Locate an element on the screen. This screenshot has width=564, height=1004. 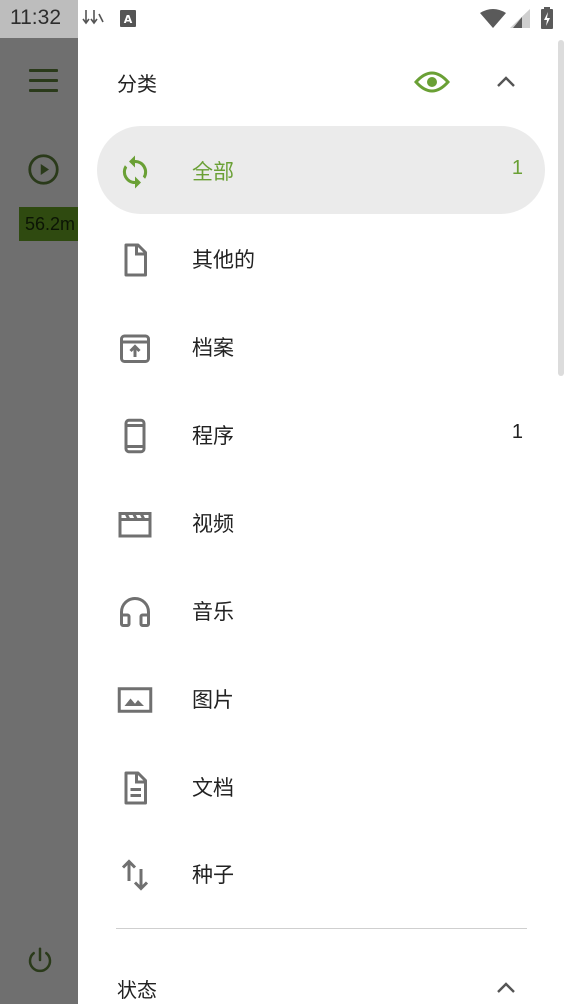
status-bar-left: 11:32 is located at coordinates (39, 19).